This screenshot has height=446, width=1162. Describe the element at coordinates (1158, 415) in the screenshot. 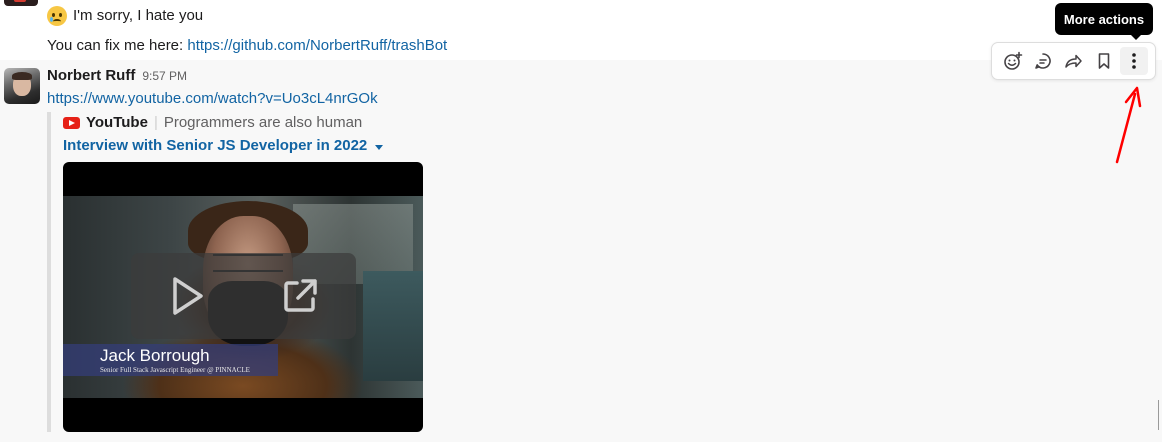

I see `scrollbar` at that location.